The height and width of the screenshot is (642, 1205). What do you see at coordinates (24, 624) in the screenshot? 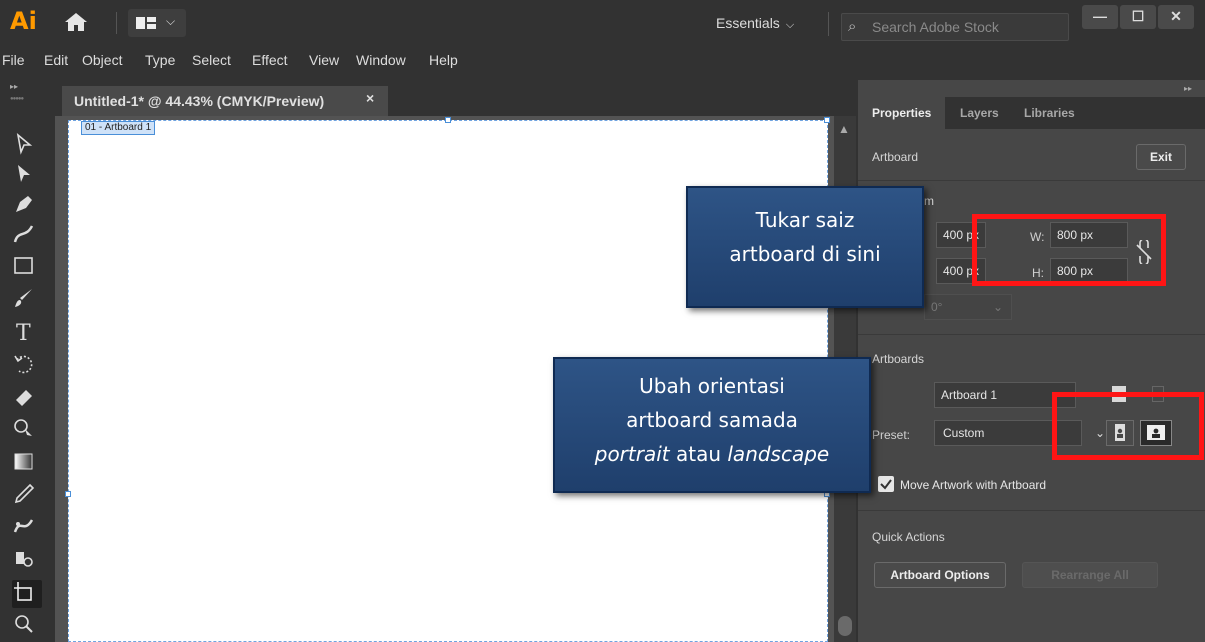
I see `zoom-icon` at bounding box center [24, 624].